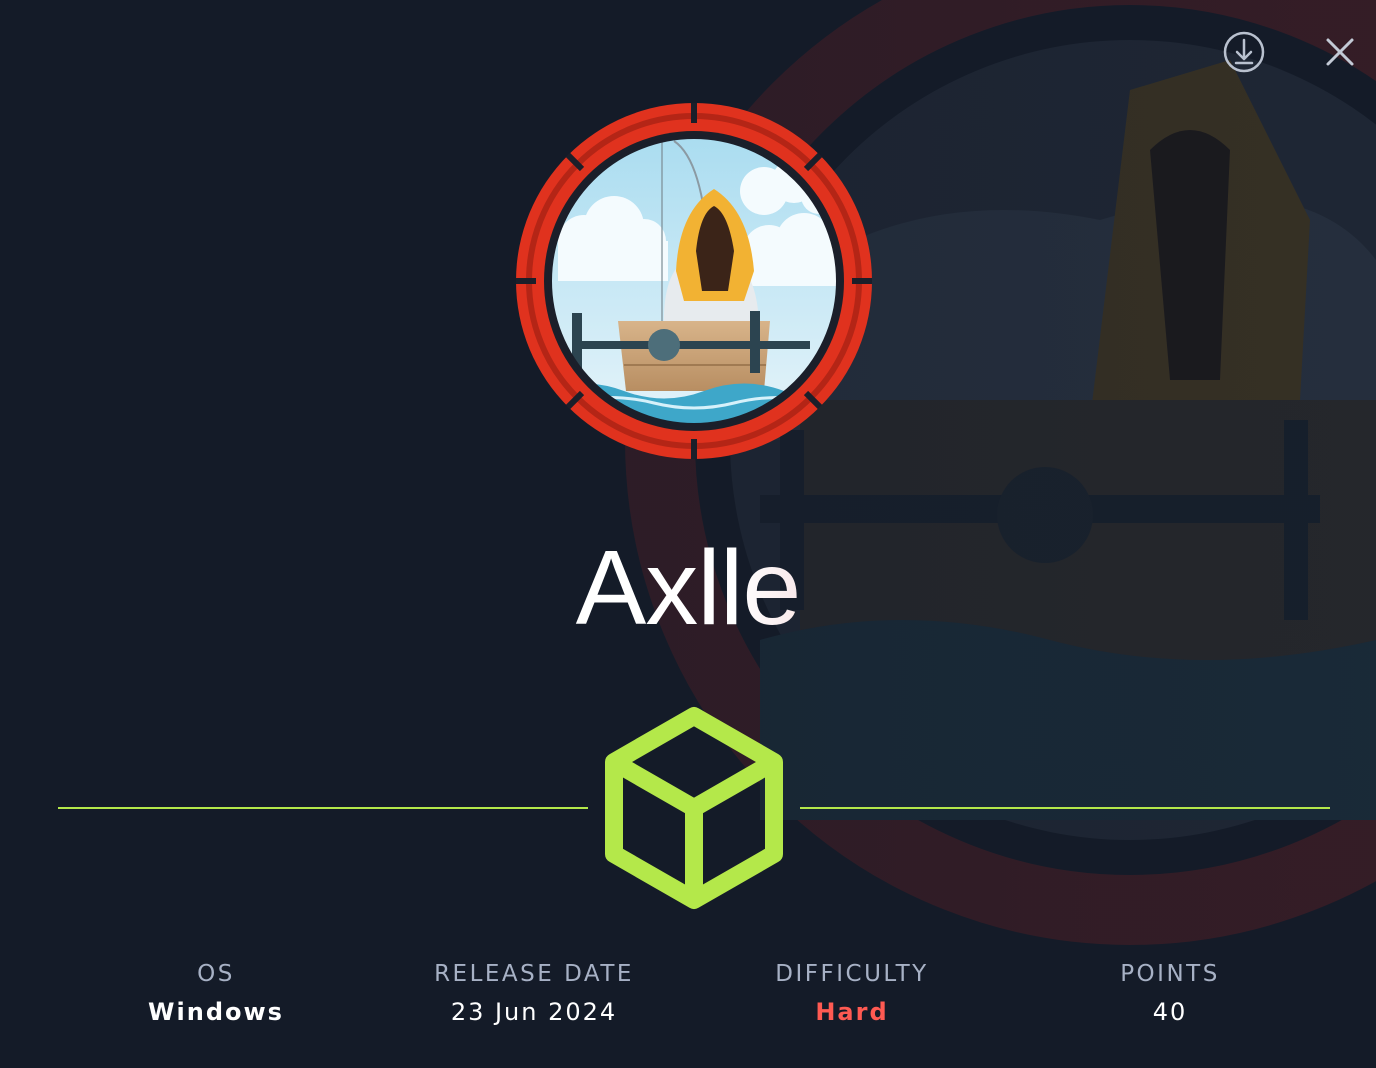 The height and width of the screenshot is (1068, 1376). What do you see at coordinates (216, 993) in the screenshot?
I see `stat-os: OS Windows` at bounding box center [216, 993].